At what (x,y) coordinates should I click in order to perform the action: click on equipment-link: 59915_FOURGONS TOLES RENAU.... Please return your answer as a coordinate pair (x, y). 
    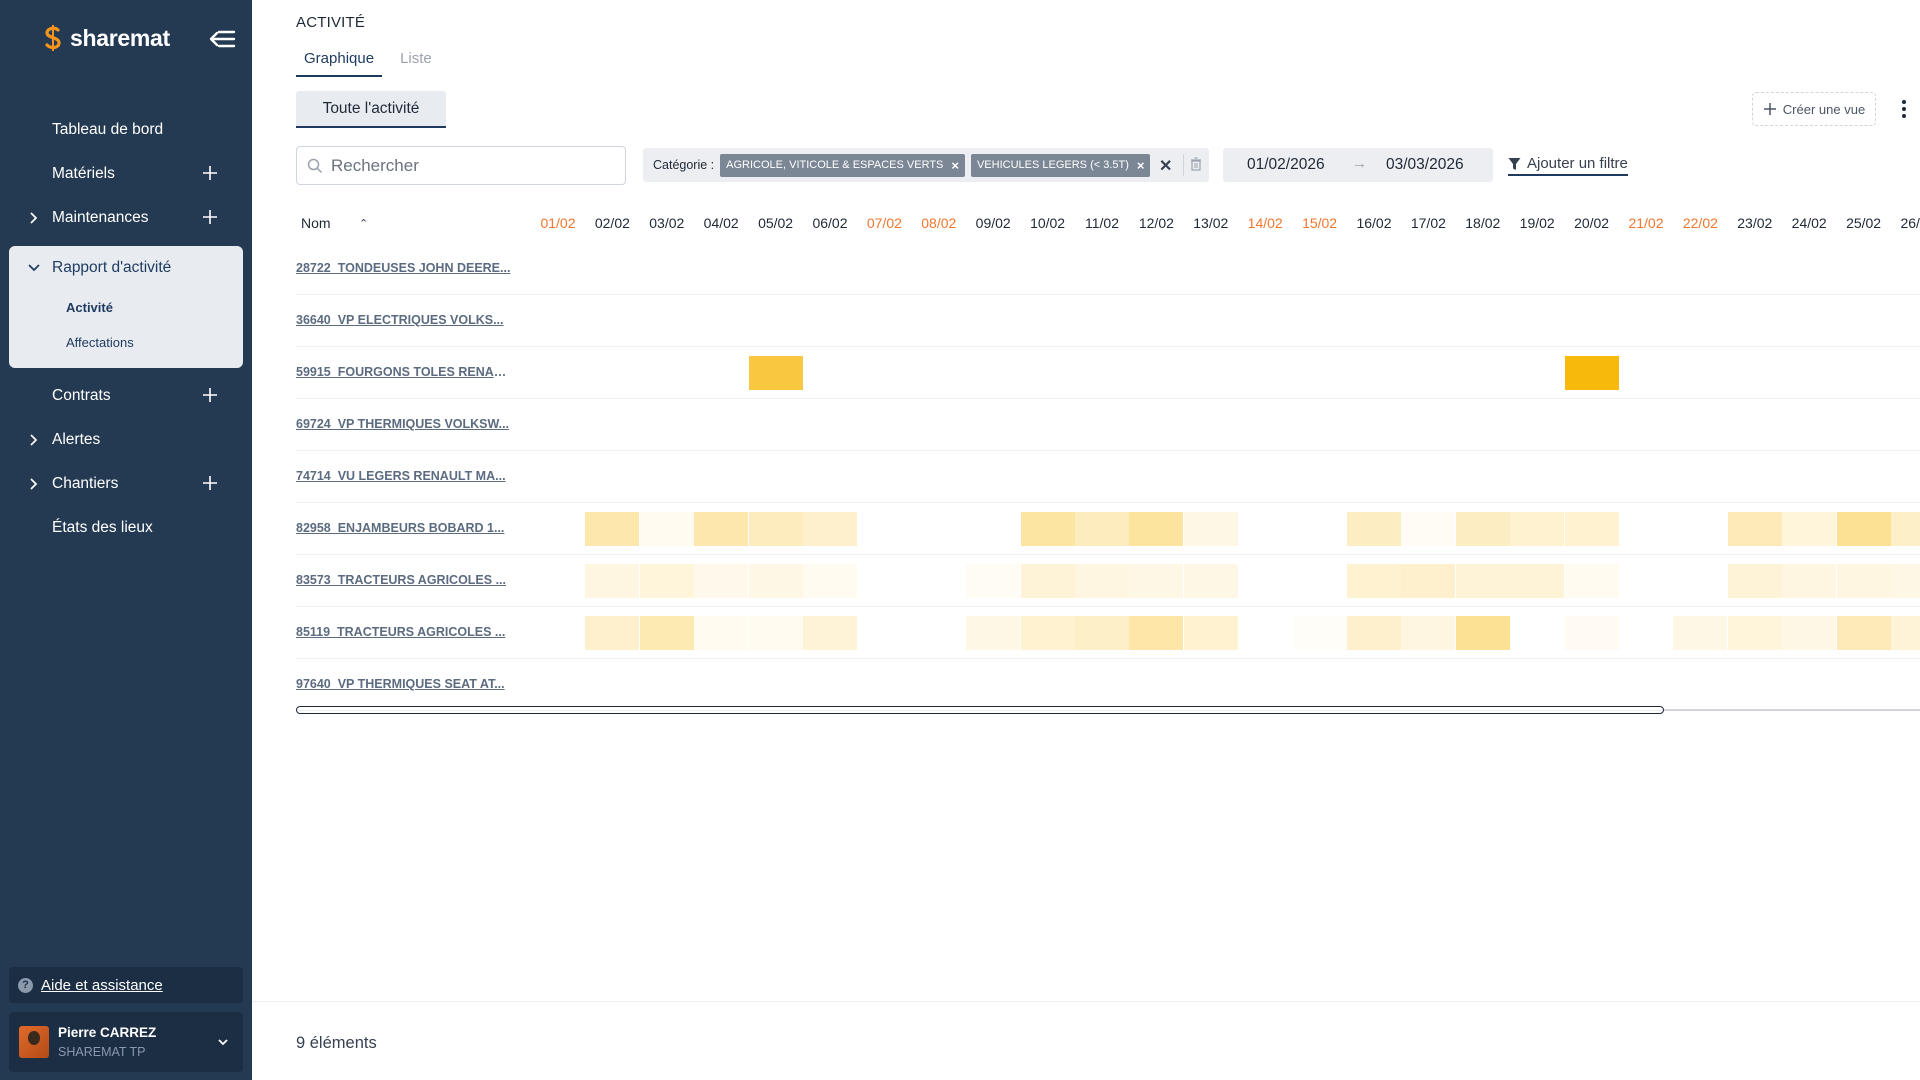
    Looking at the image, I should click on (403, 372).